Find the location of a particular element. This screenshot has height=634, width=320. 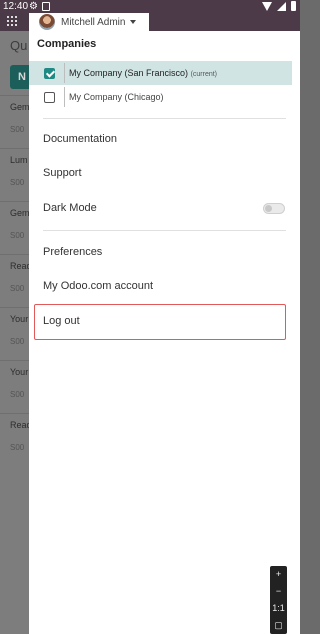

caret-down-icon is located at coordinates (133, 22).